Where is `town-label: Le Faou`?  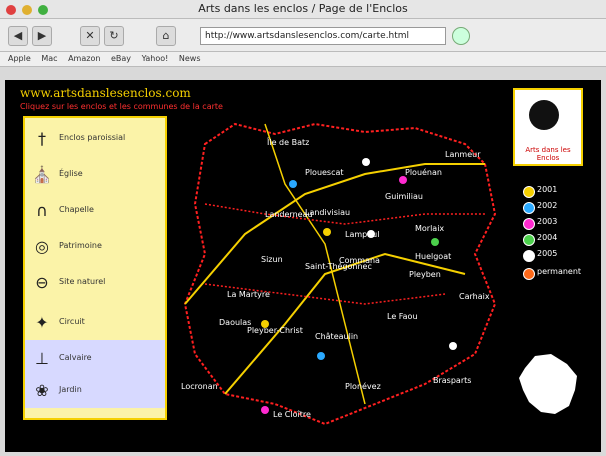 town-label: Le Faou is located at coordinates (402, 316).